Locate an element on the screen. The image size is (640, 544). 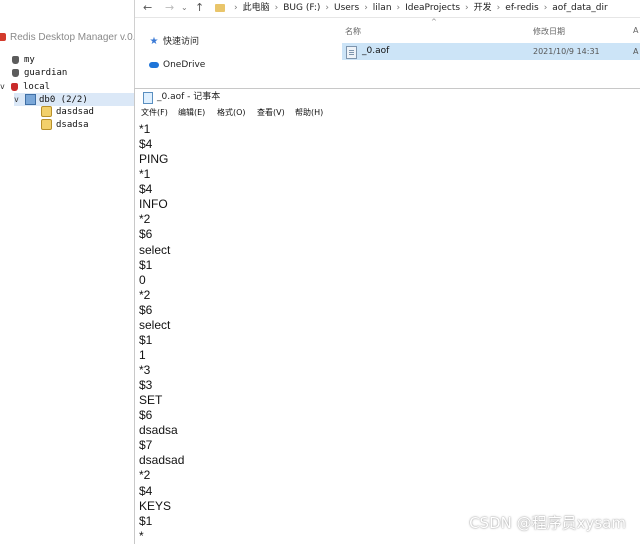
text-line: 0 is located at coordinates (142, 279).